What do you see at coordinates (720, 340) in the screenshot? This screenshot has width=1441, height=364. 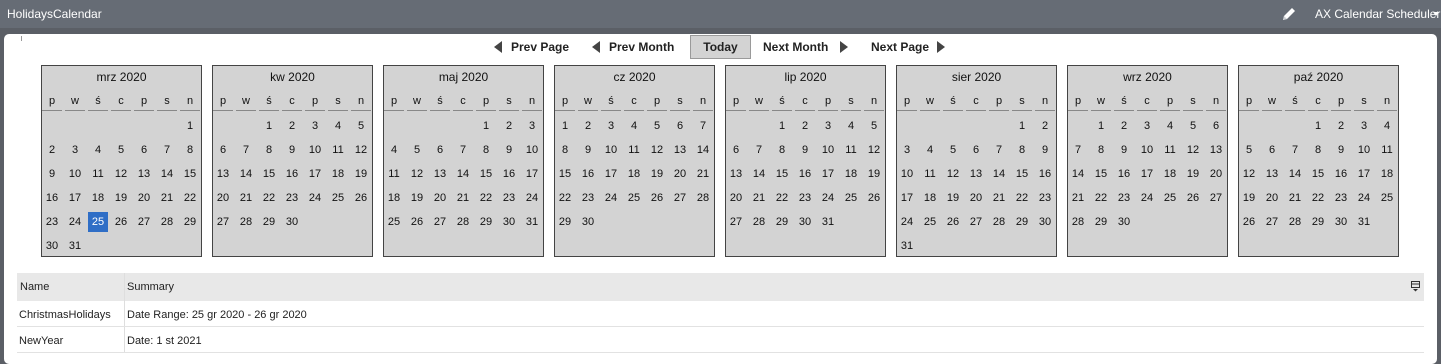 I see `table-row: NewYear Date: 1 st 2021` at bounding box center [720, 340].